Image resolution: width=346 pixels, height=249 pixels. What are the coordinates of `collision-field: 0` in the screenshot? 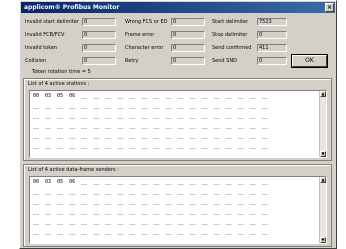 It's located at (99, 61).